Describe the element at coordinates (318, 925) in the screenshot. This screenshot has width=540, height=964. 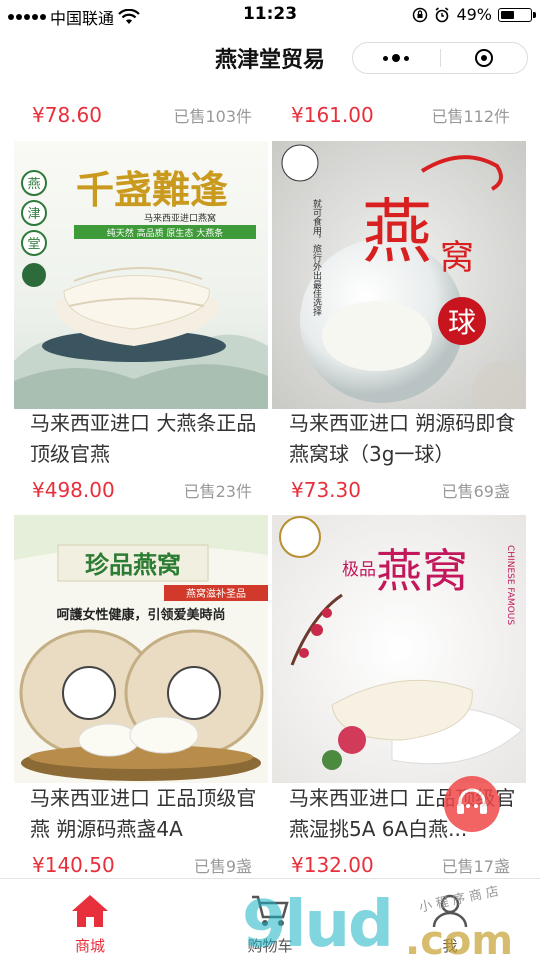
I see `watermark-brand: 9lud` at that location.